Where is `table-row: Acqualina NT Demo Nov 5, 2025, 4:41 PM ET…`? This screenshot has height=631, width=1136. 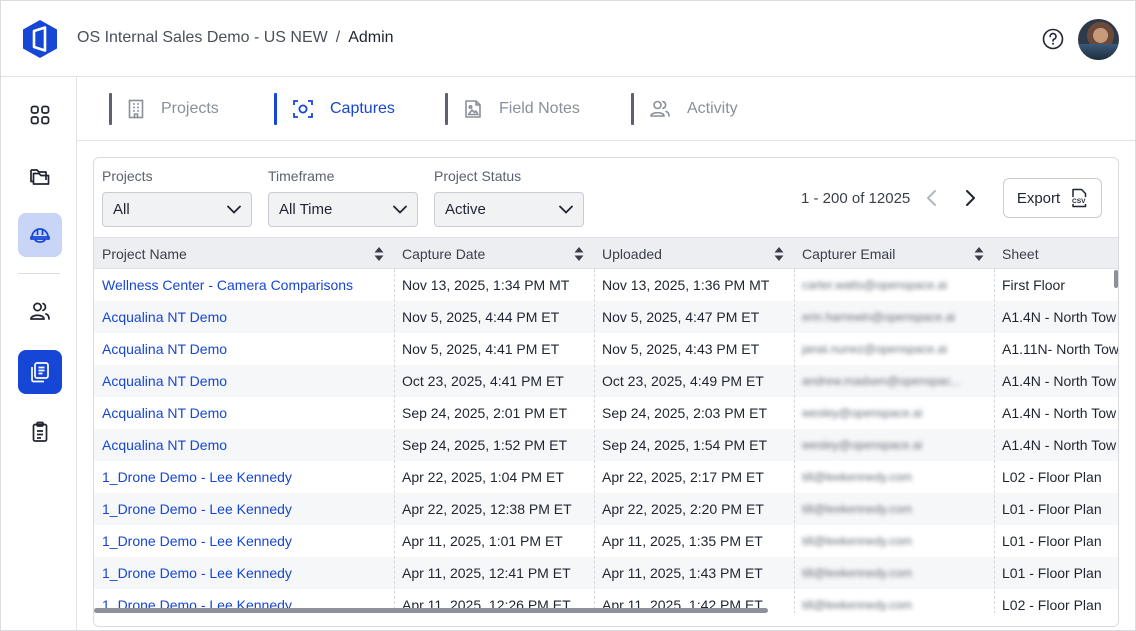
table-row: Acqualina NT Demo Nov 5, 2025, 4:41 PM ET… is located at coordinates (606, 349).